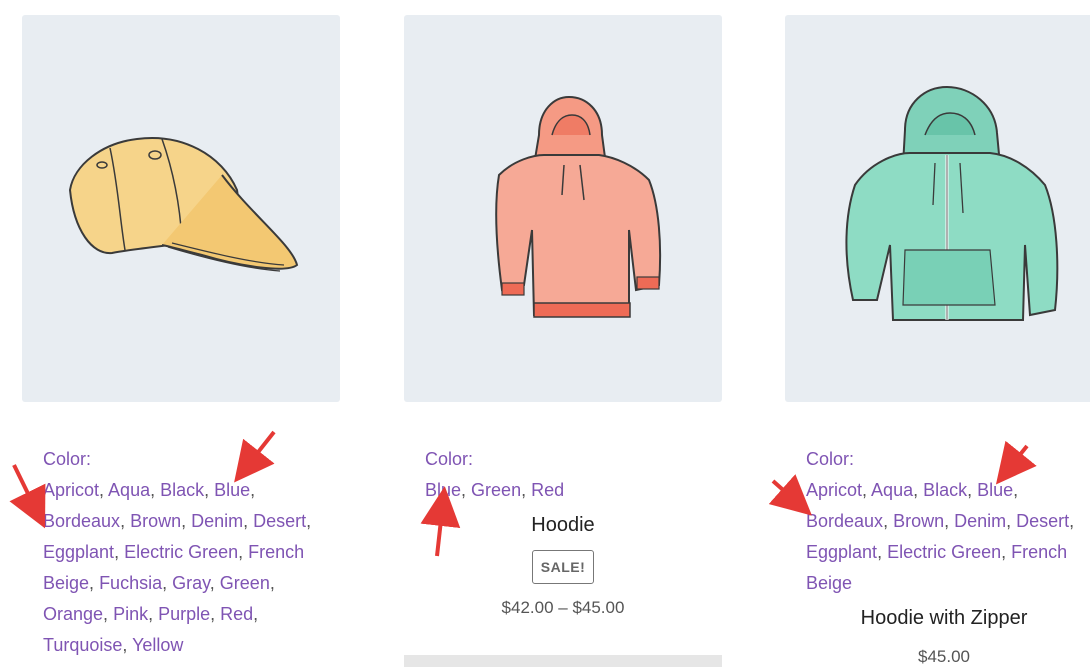 This screenshot has width=1090, height=667. I want to click on color-option-pink: Pink, so click(130, 614).